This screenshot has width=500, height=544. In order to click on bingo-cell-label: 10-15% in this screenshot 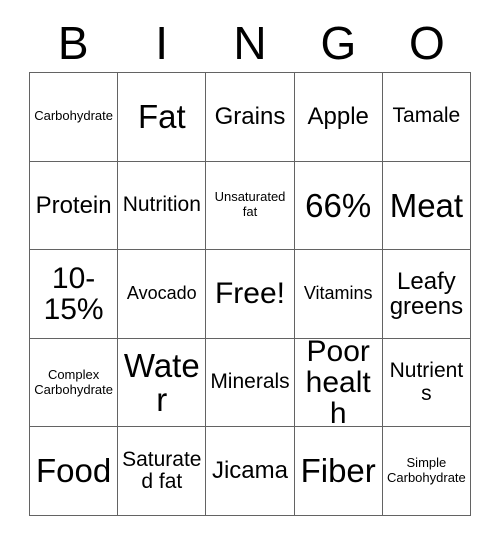, I will do `click(73, 293)`.